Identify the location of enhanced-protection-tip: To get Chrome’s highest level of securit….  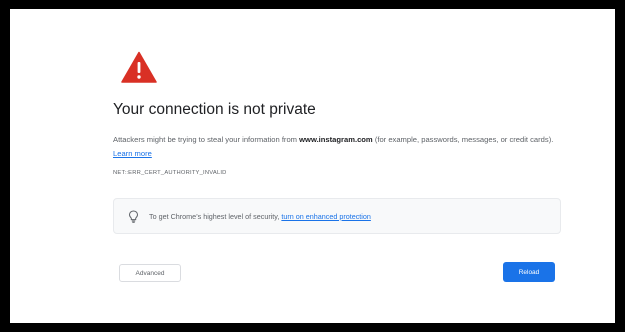
(337, 216).